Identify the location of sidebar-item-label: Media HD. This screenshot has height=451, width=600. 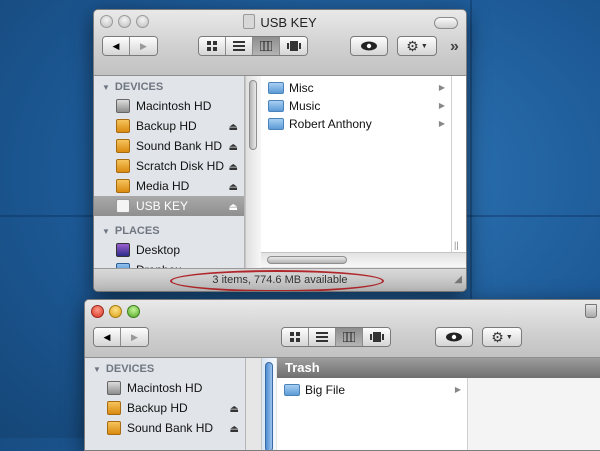
(163, 186).